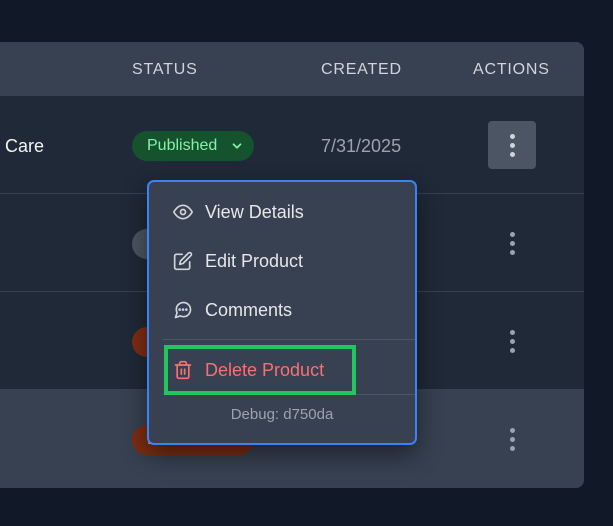  I want to click on menu-item-view-details: View Details, so click(282, 212).